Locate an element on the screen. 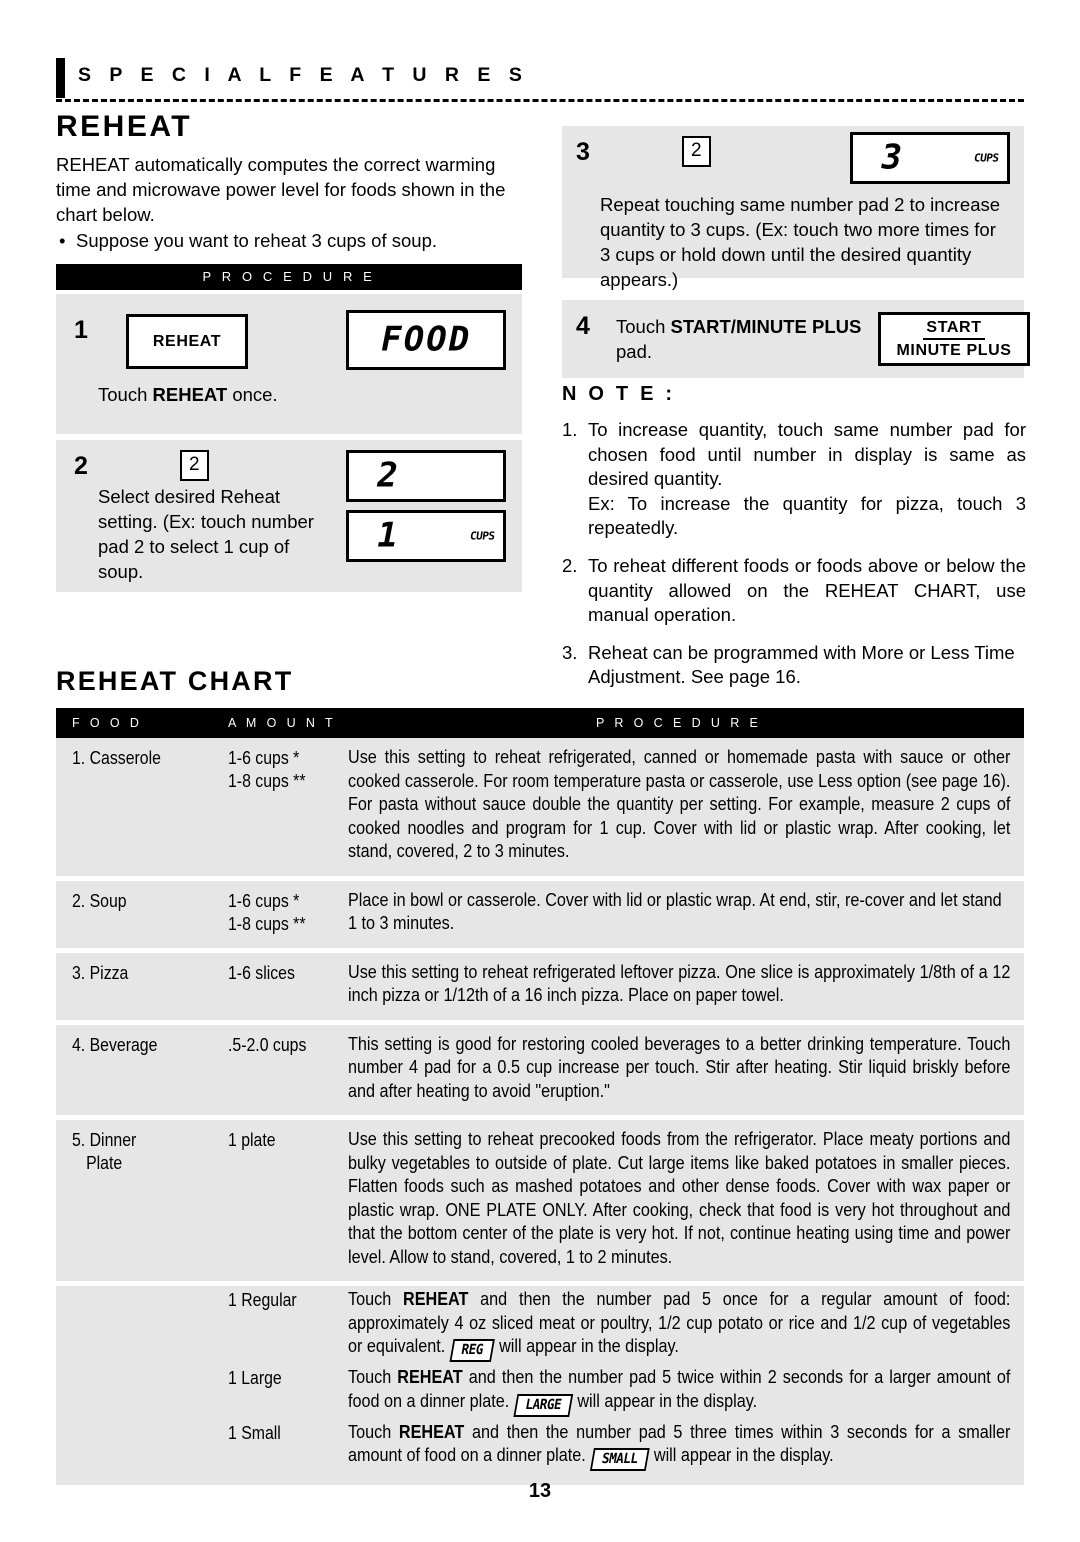 The width and height of the screenshot is (1080, 1542). display-chip-reg: REG is located at coordinates (472, 1350).